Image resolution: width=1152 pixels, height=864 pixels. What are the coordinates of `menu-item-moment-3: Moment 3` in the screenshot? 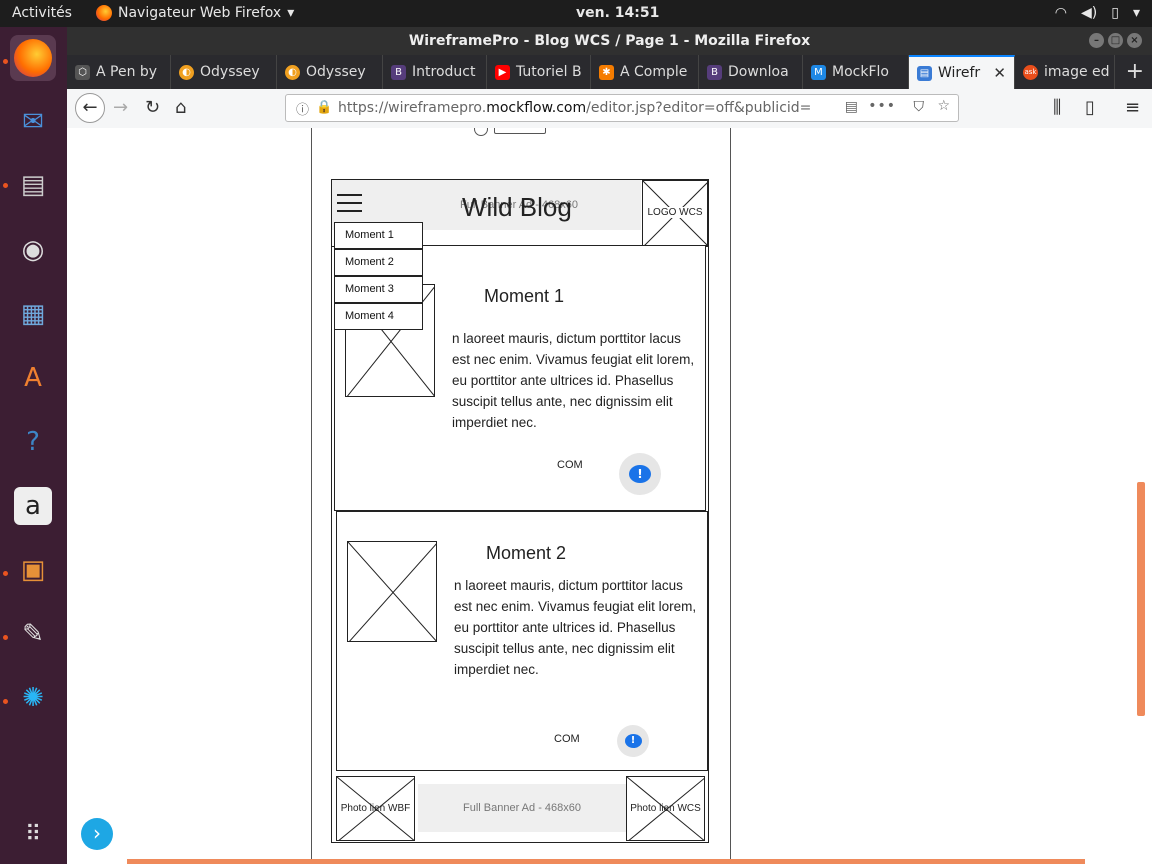 It's located at (378, 289).